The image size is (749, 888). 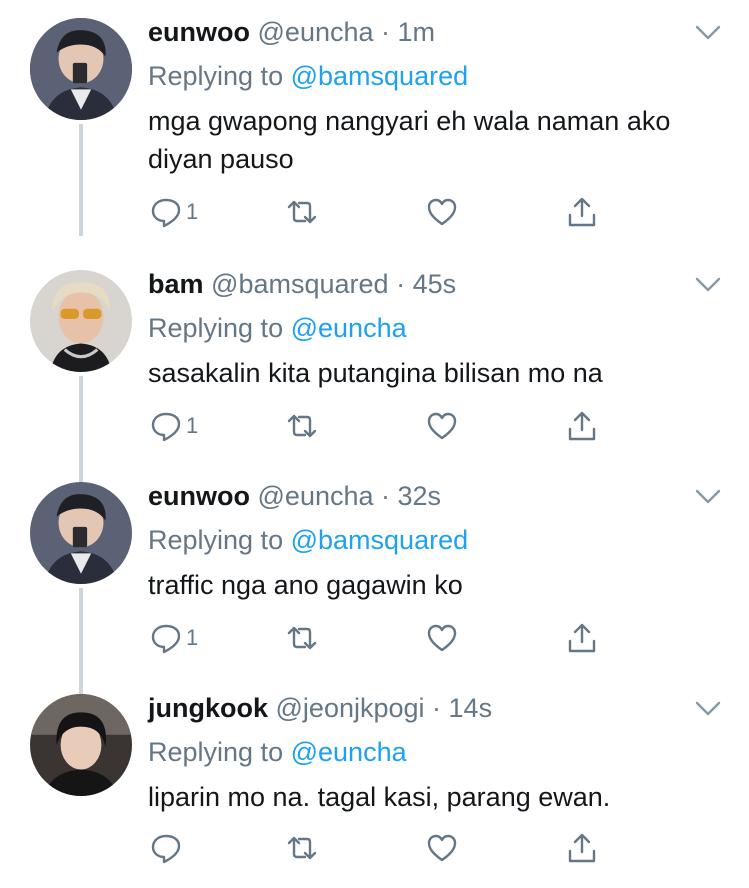 I want to click on user-handle: @jeonjkpogi, so click(x=350, y=708).